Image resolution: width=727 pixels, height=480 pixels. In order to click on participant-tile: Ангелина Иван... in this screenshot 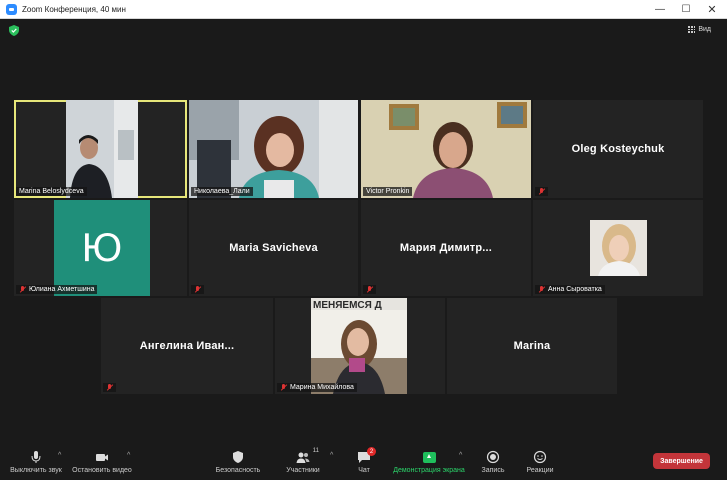, I will do `click(187, 346)`.